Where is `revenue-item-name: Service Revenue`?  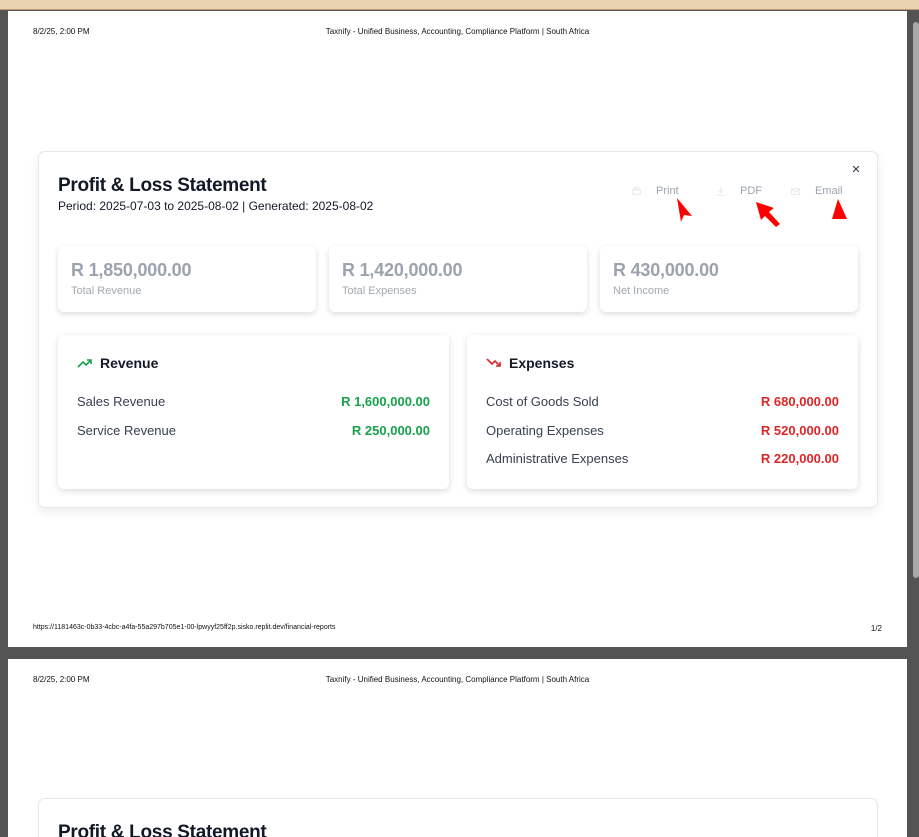 revenue-item-name: Service Revenue is located at coordinates (126, 430).